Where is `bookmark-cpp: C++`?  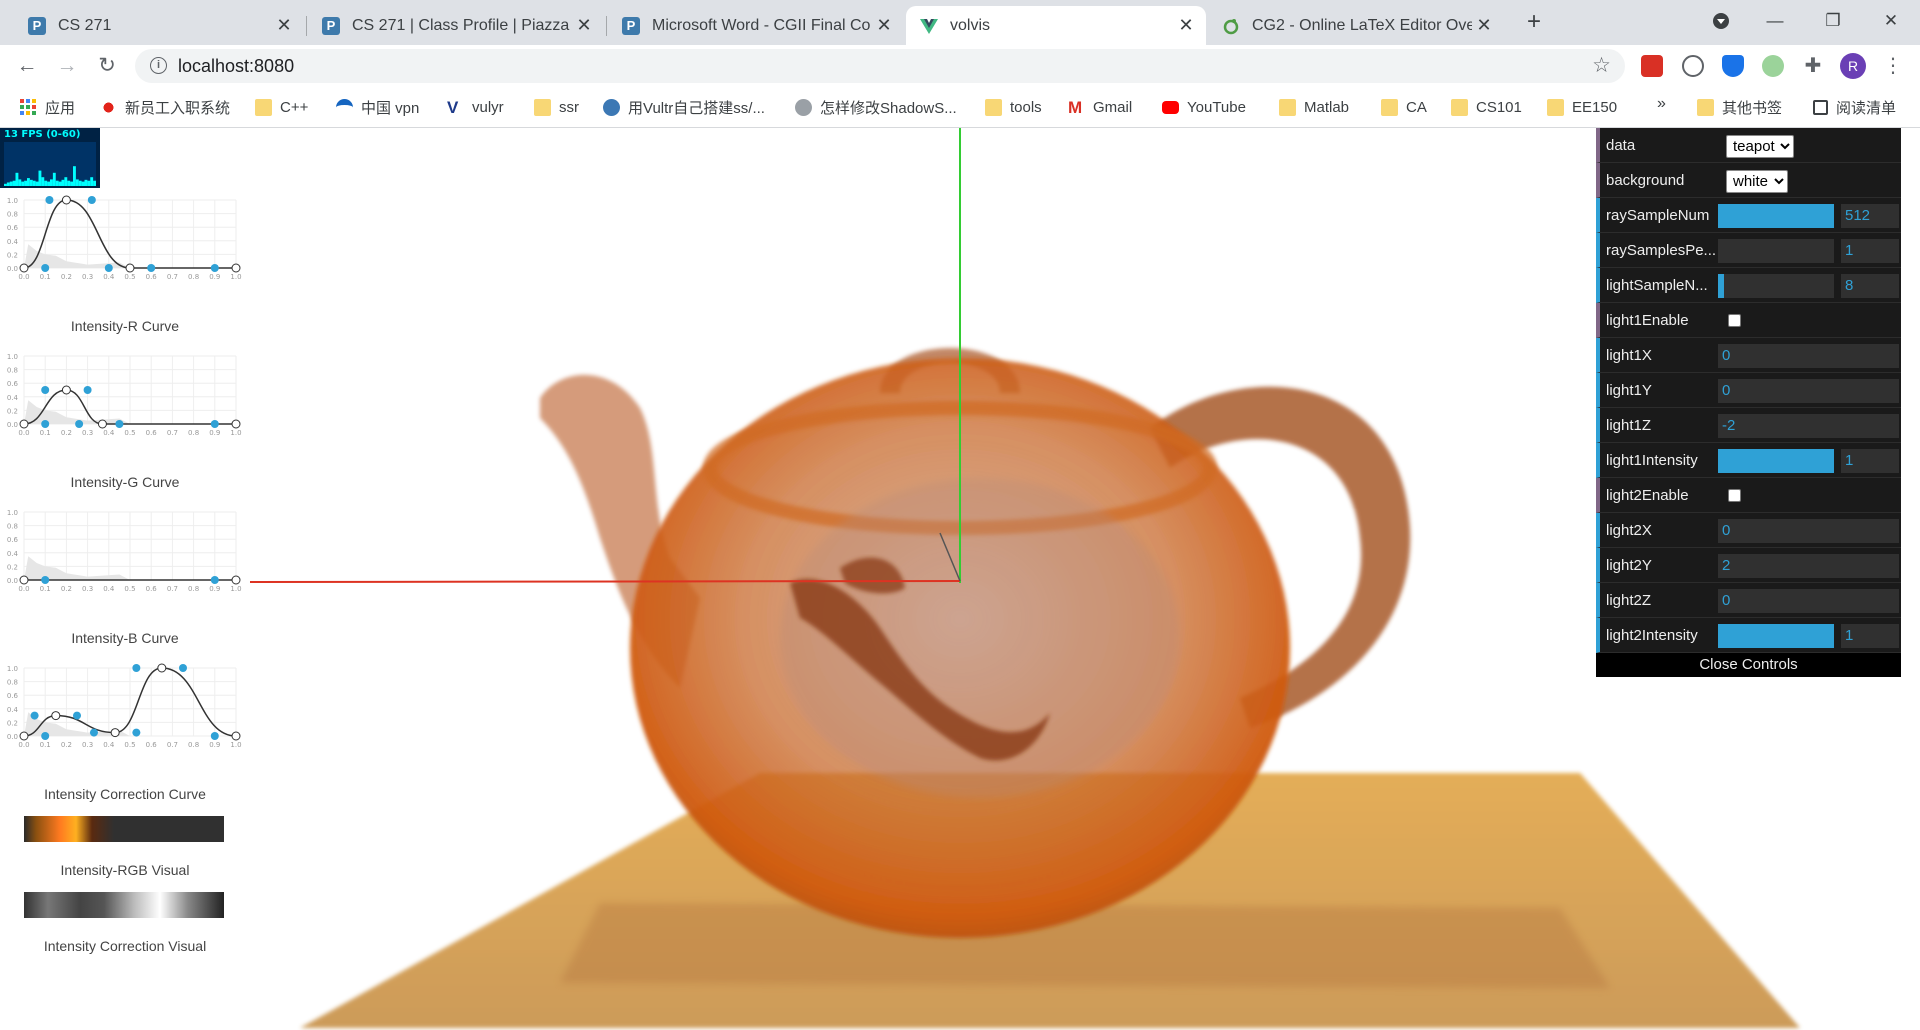
bookmark-cpp: C++ is located at coordinates (281, 107).